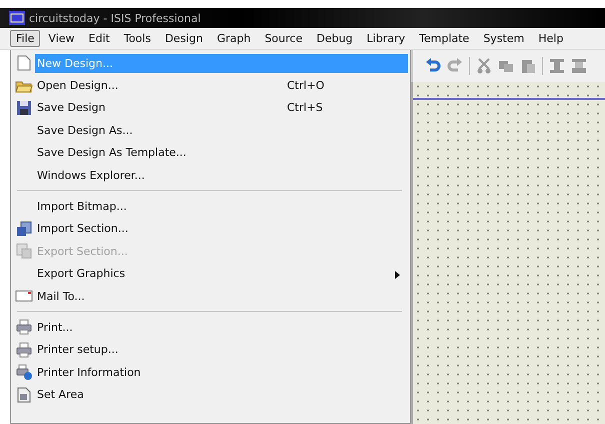 The height and width of the screenshot is (424, 605). Describe the element at coordinates (24, 251) in the screenshot. I see `export-icon` at that location.